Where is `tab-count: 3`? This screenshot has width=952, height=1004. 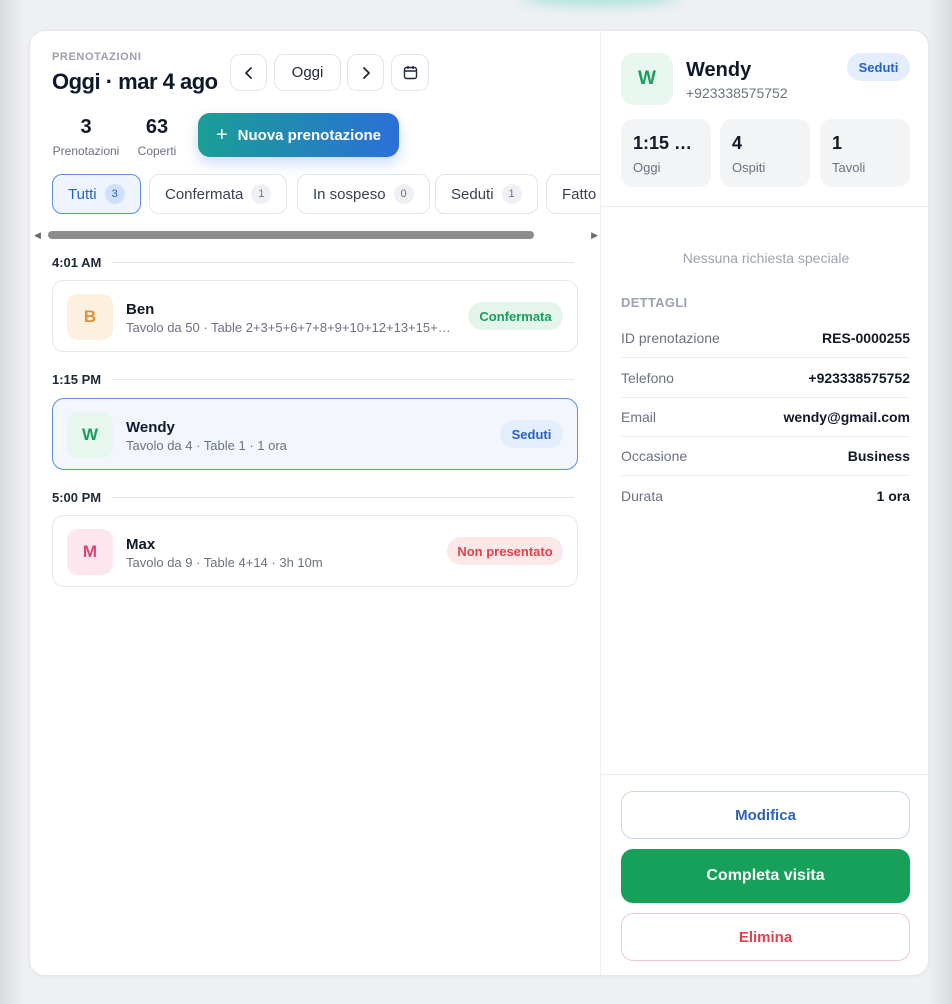 tab-count: 3 is located at coordinates (114, 194).